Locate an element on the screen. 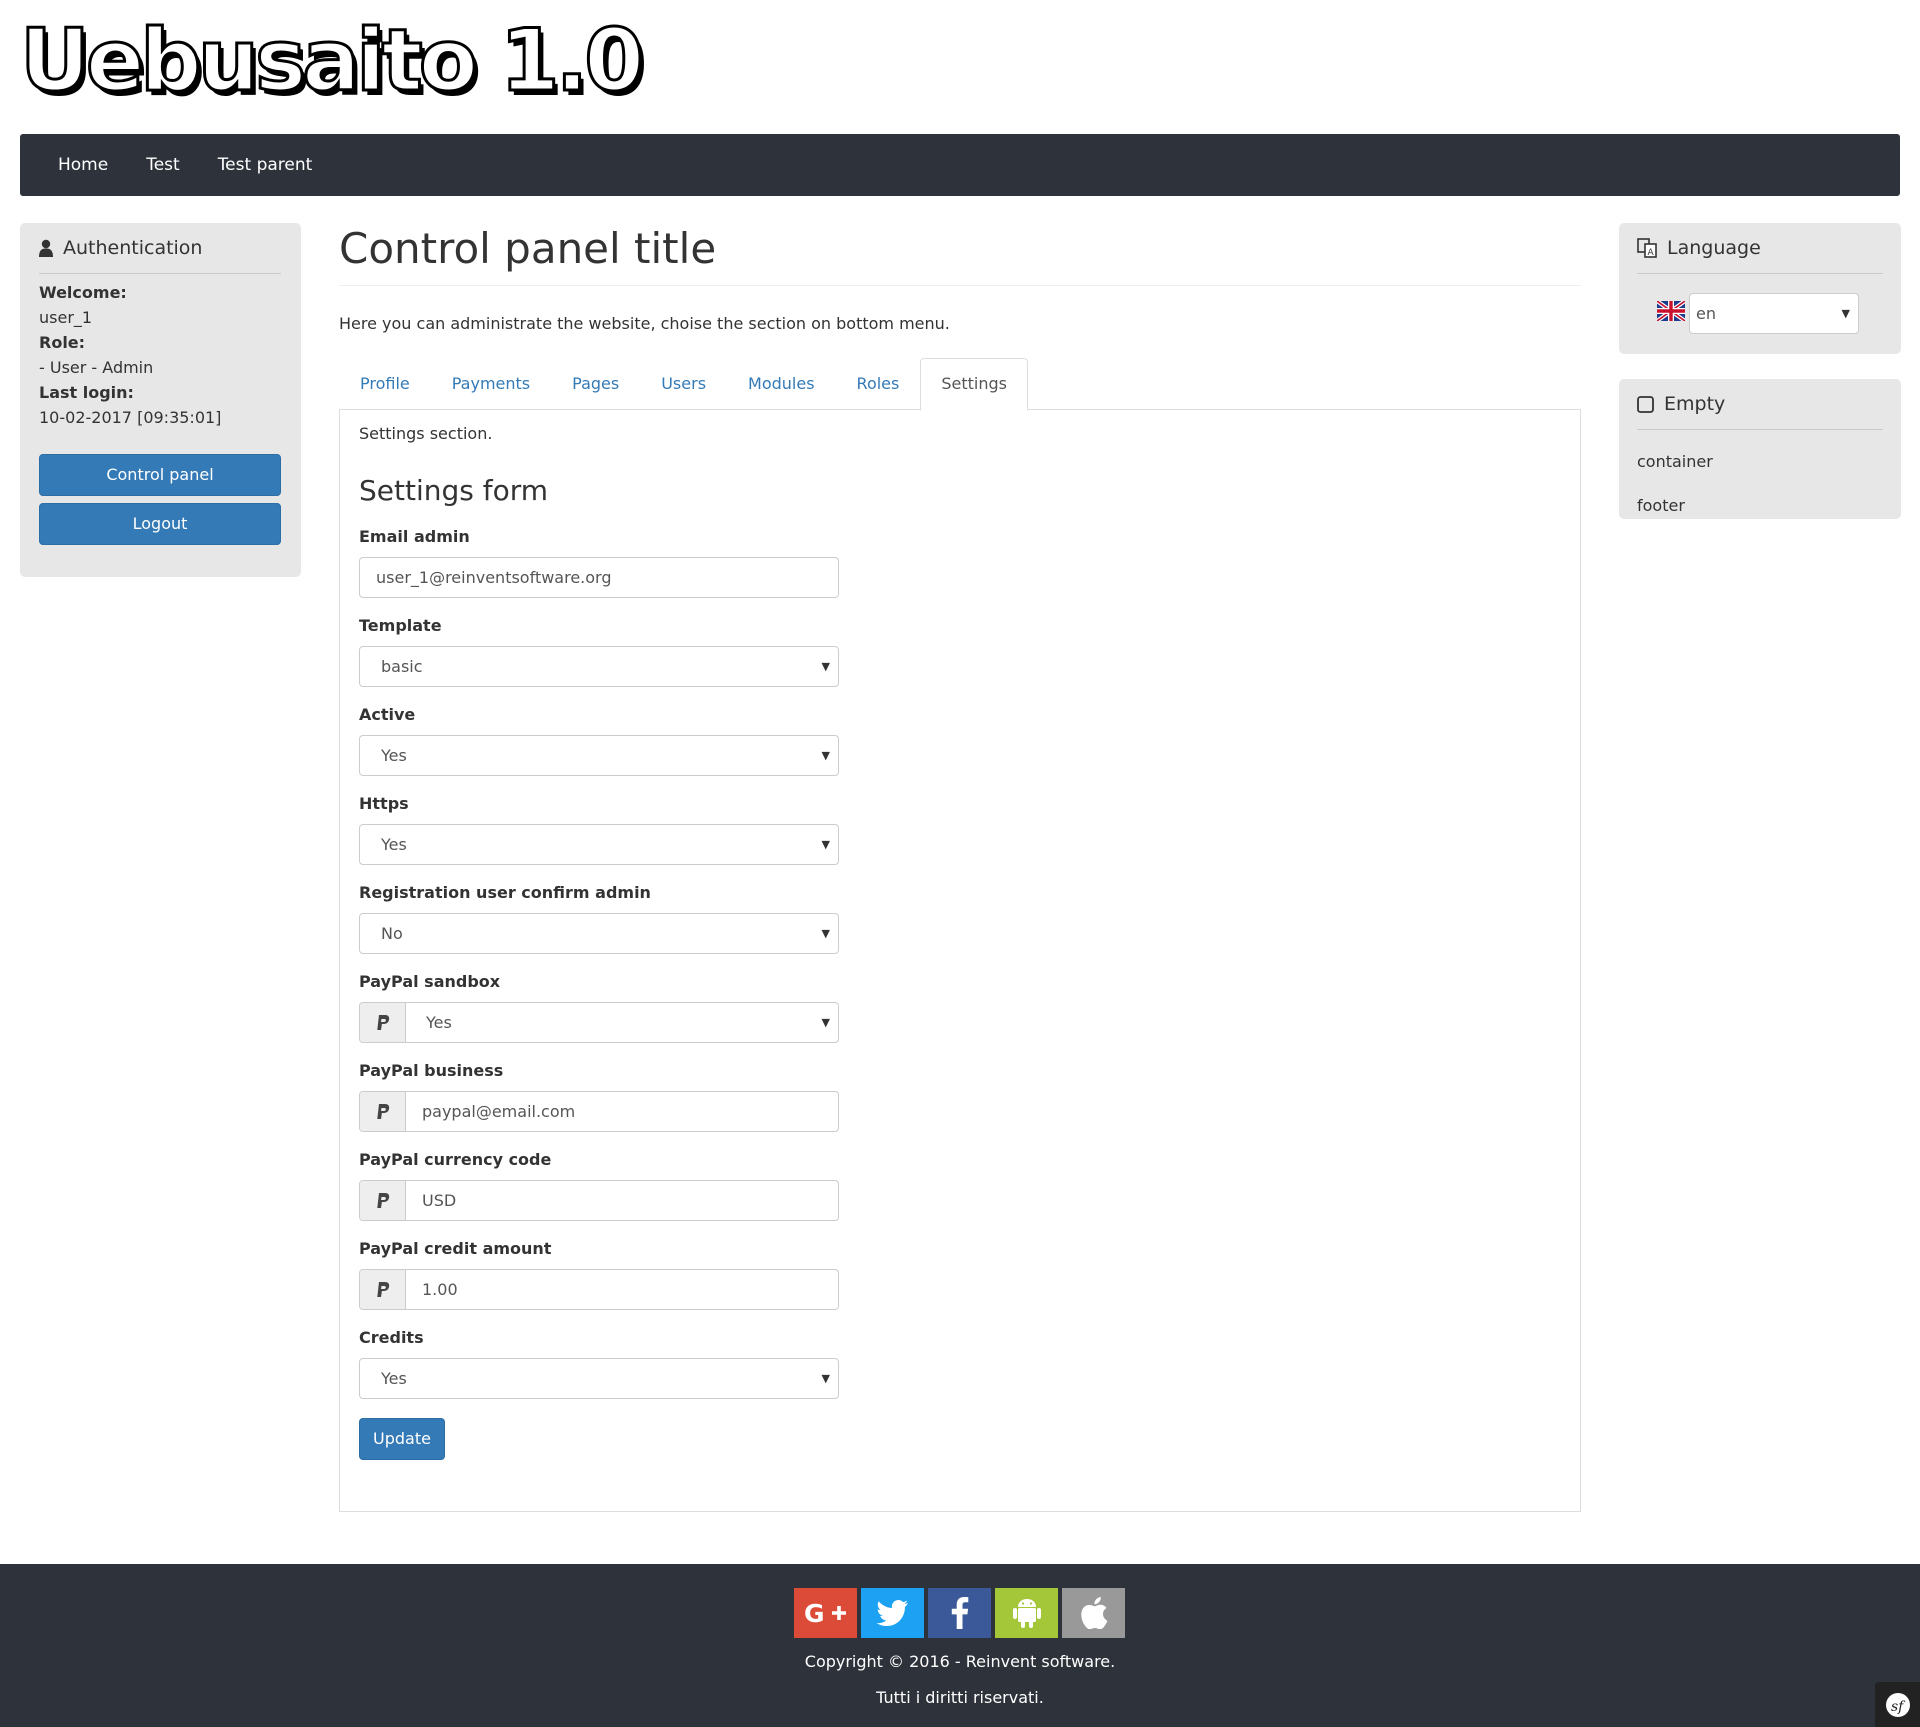 This screenshot has height=1727, width=1920. user-icon is located at coordinates (46, 248).